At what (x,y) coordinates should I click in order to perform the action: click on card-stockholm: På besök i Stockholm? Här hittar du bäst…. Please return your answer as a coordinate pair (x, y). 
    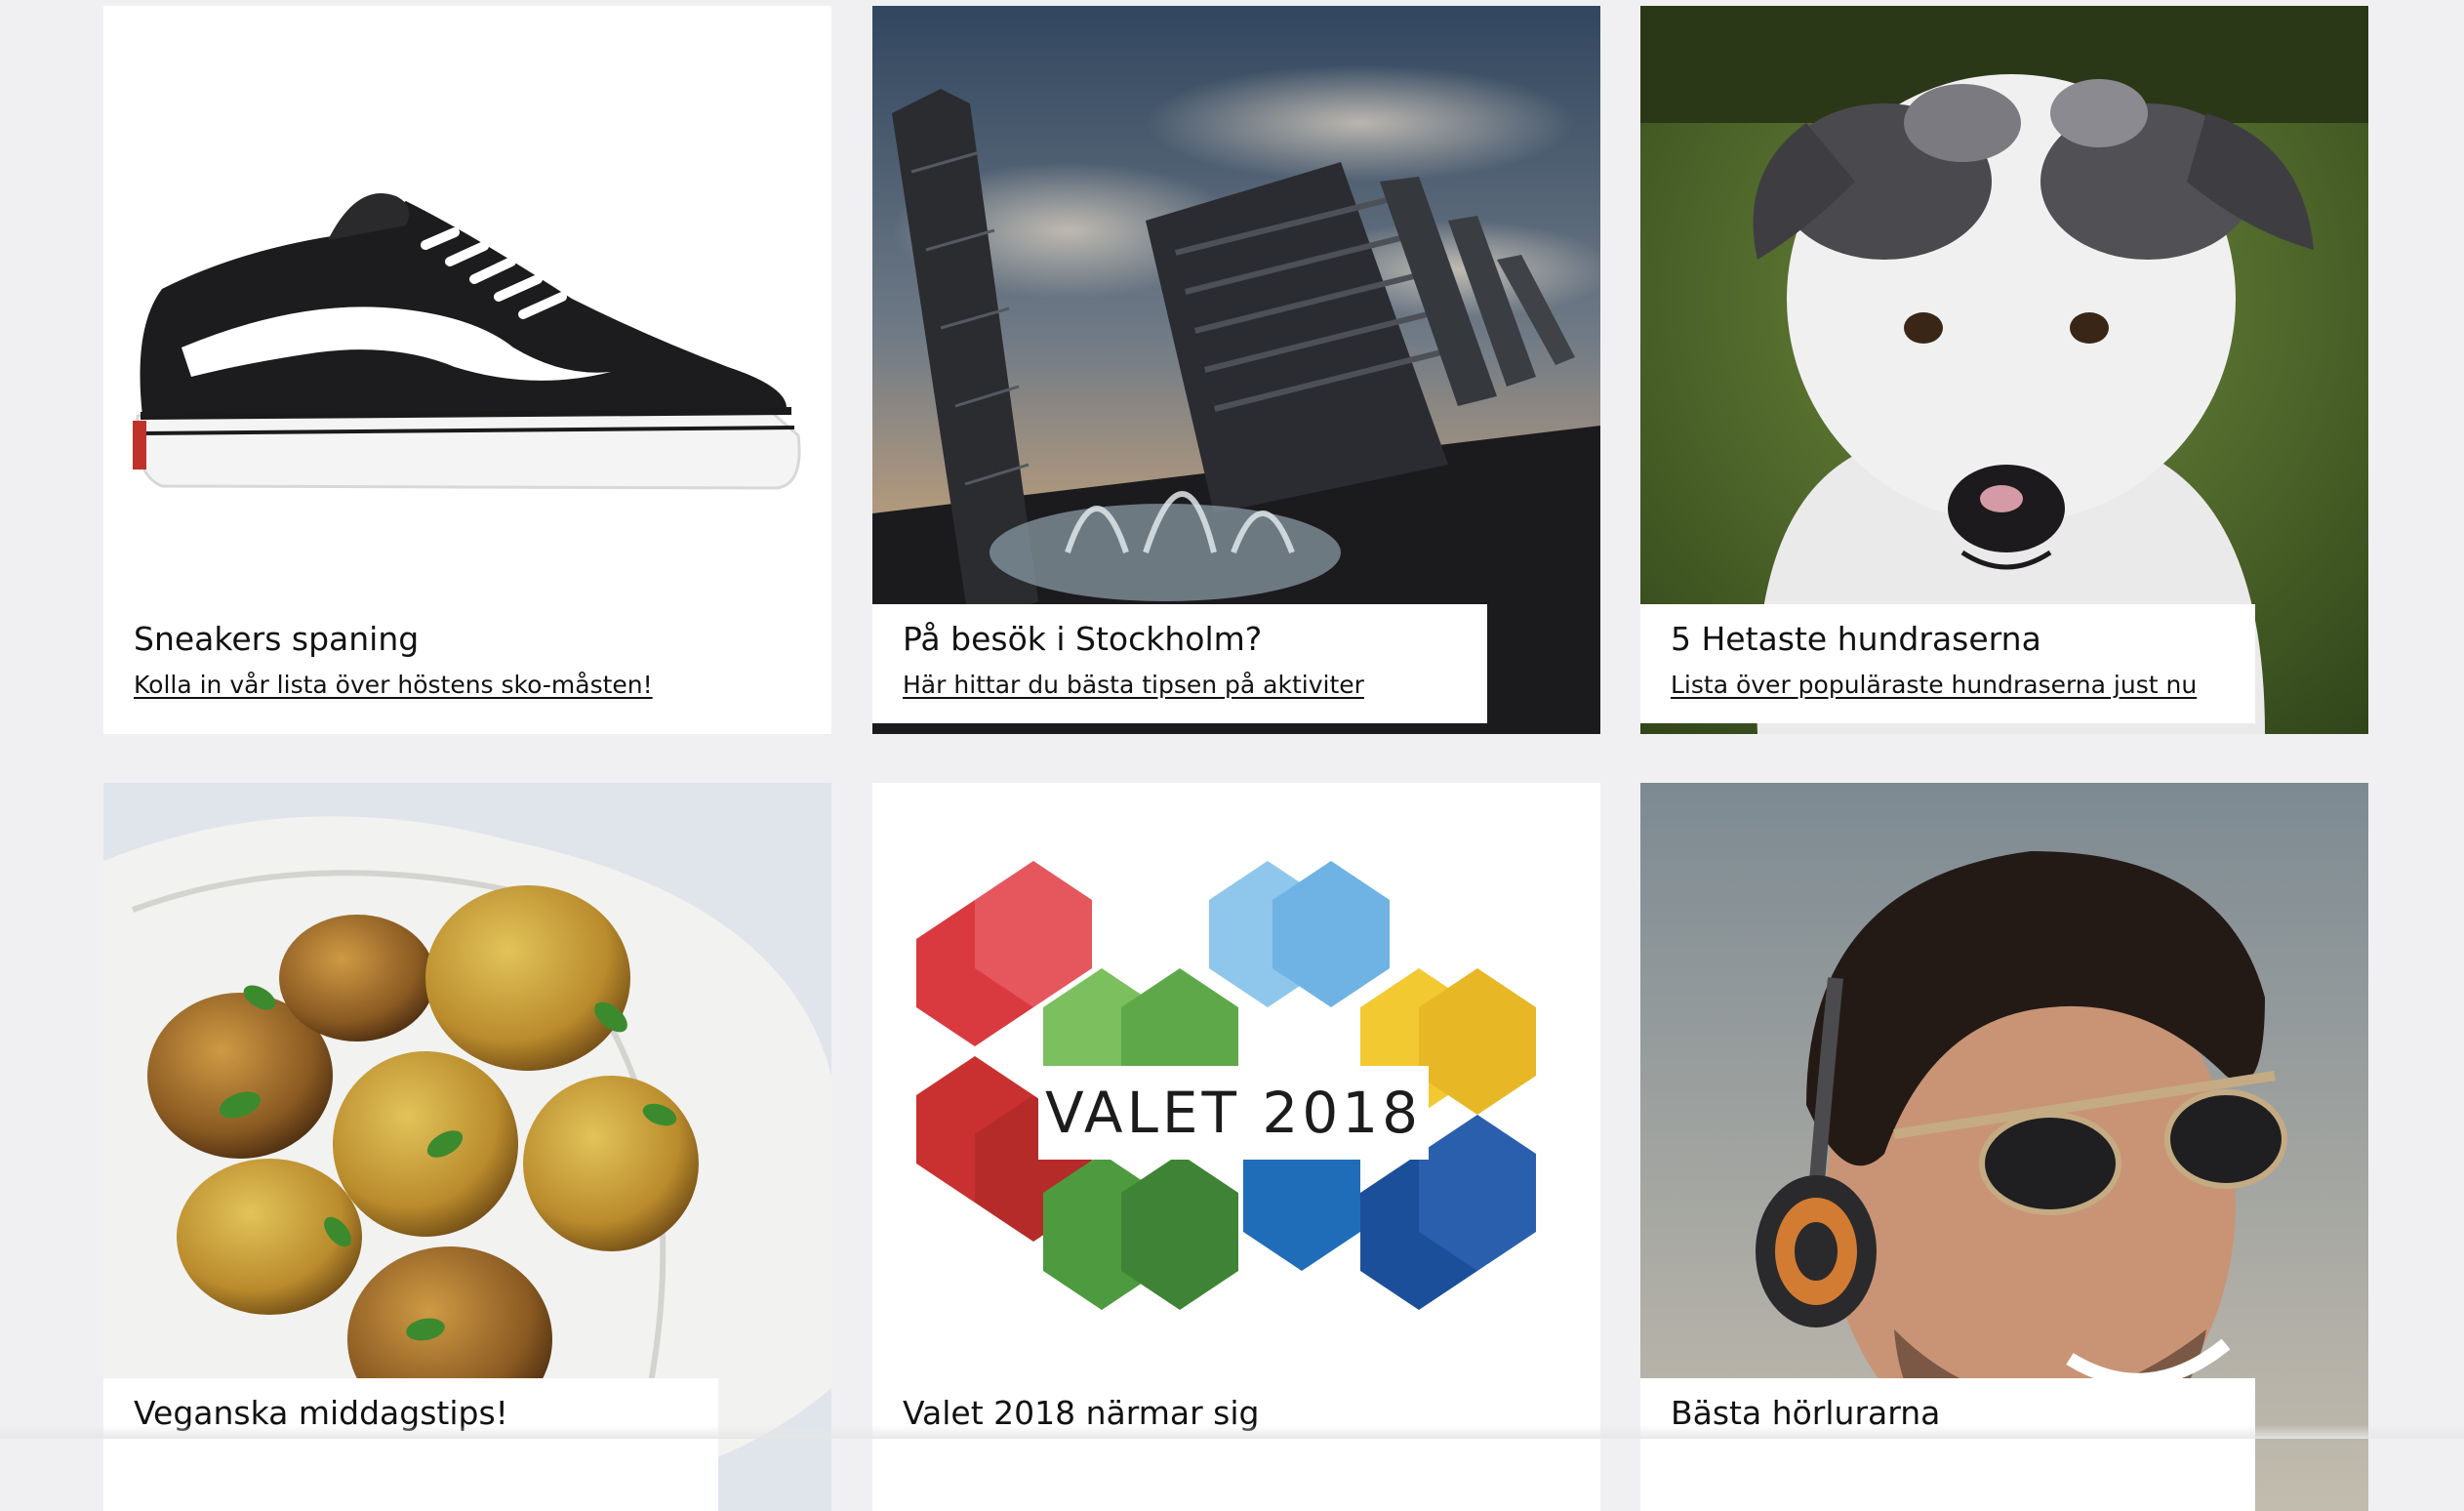
    Looking at the image, I should click on (1236, 370).